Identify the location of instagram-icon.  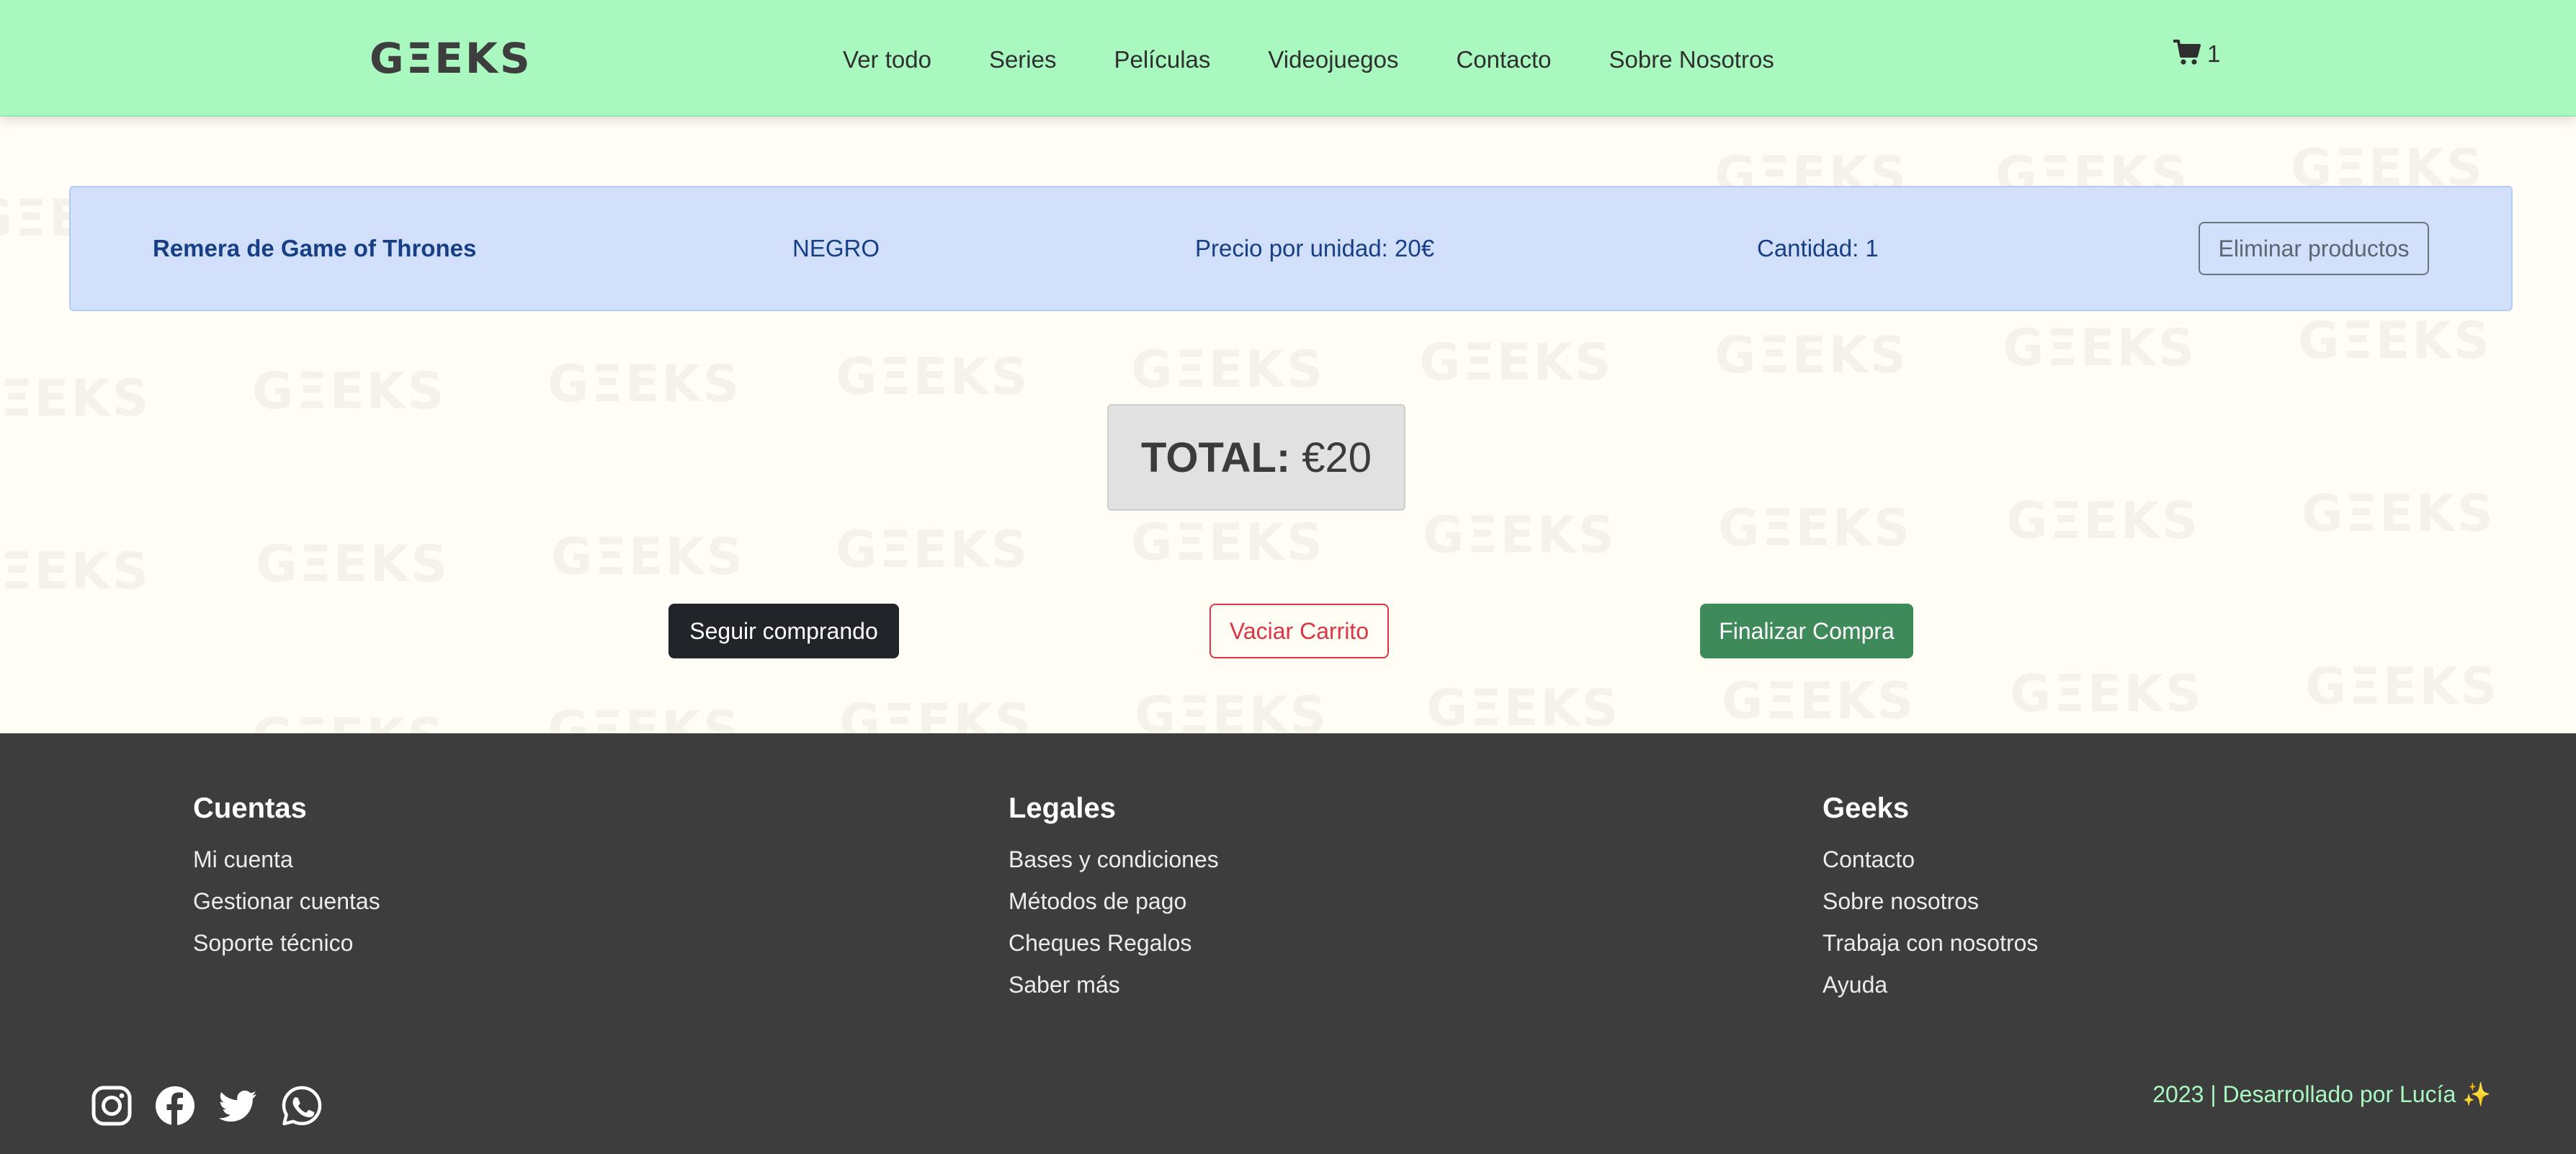
(112, 1106).